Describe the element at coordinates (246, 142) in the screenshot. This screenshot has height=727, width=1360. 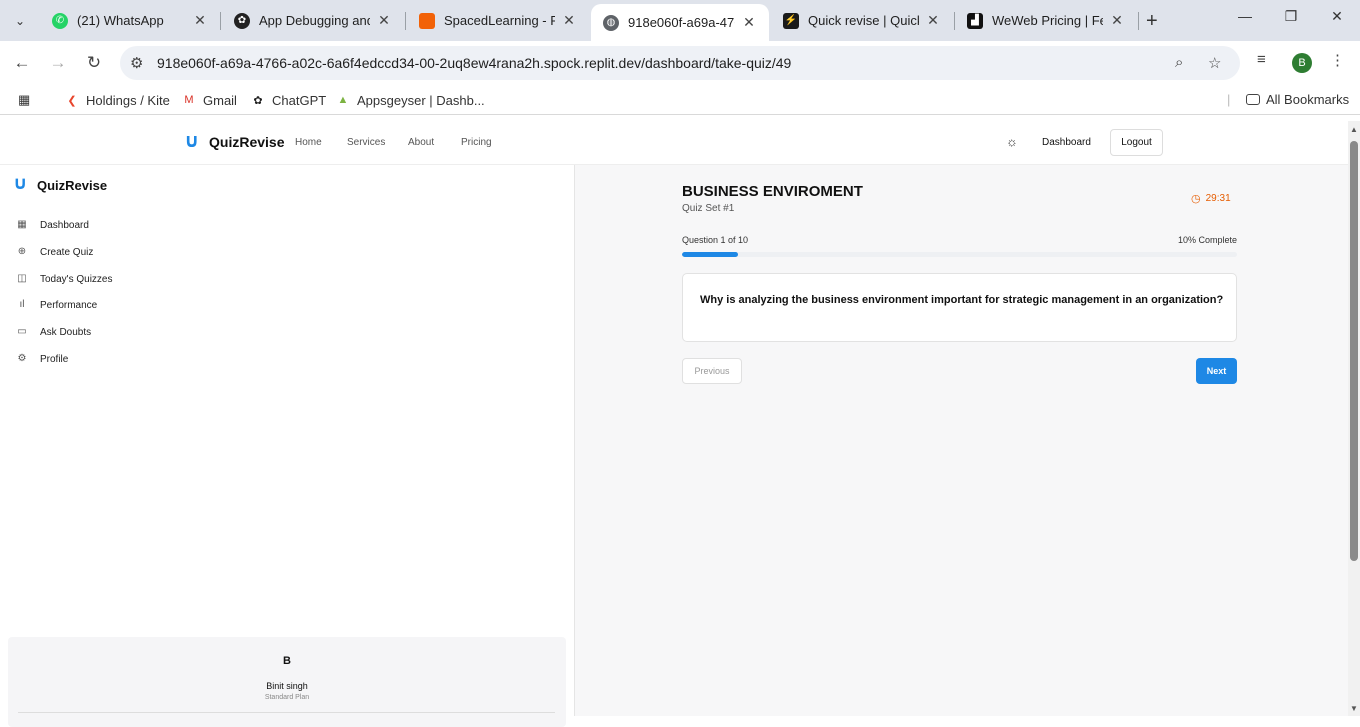
I see `nav-brand: QuizRevise` at that location.